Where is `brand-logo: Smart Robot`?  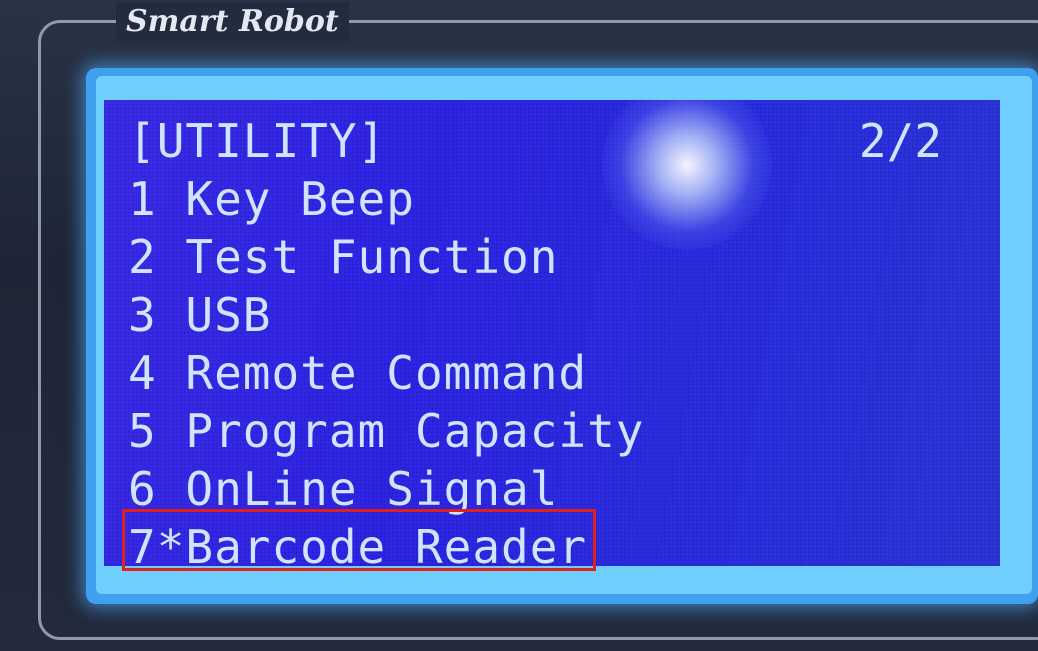
brand-logo: Smart Robot is located at coordinates (232, 22).